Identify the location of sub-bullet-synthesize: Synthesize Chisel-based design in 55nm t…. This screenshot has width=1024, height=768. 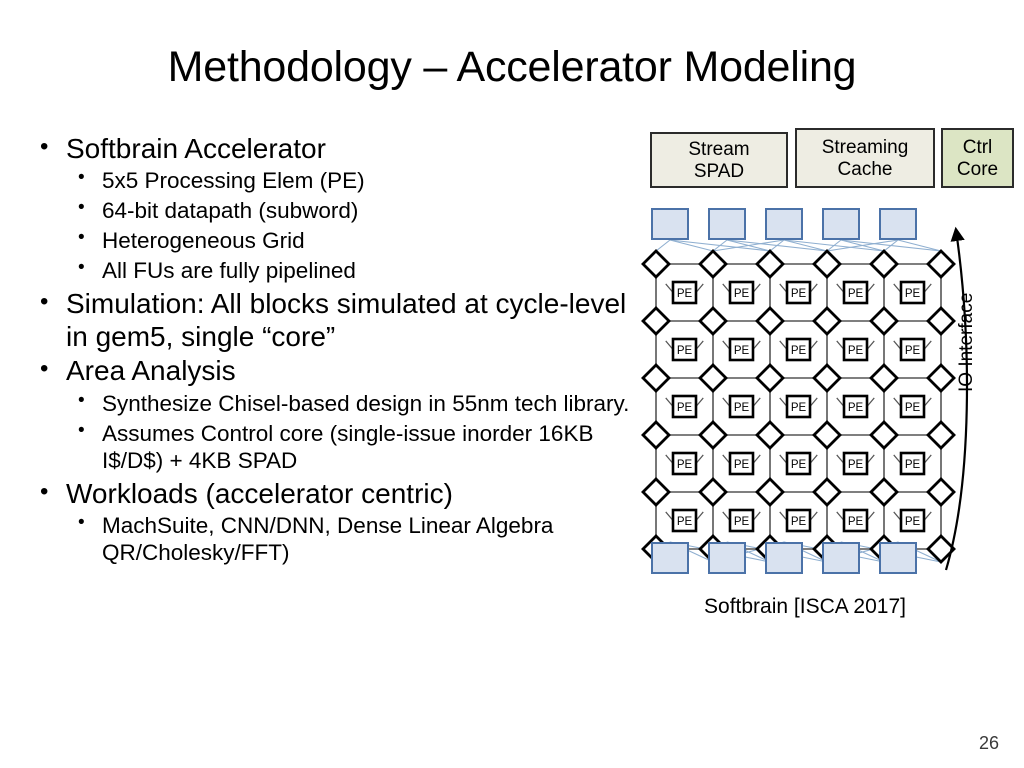
(351, 403).